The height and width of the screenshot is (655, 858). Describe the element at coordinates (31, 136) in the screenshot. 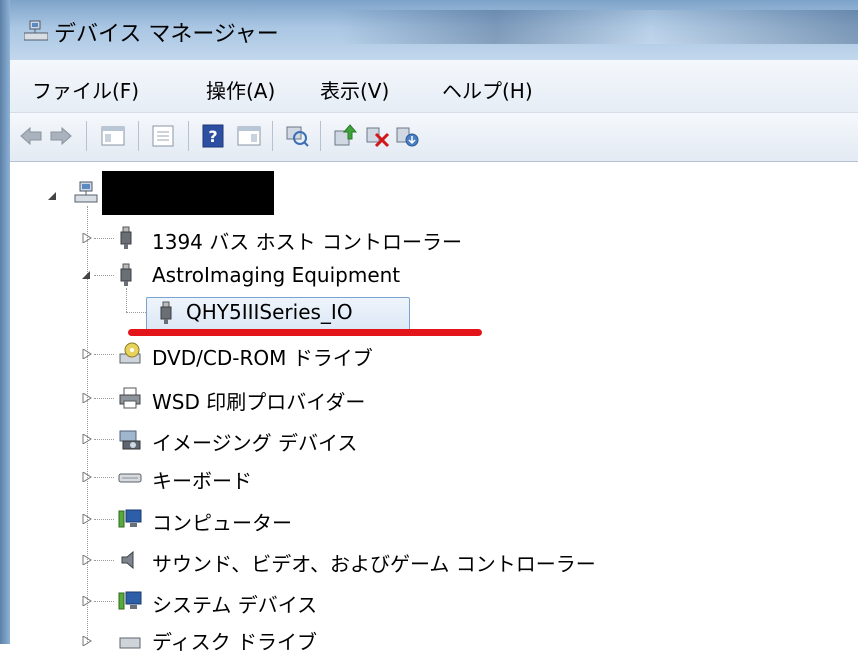

I see `back-arrow-icon` at that location.